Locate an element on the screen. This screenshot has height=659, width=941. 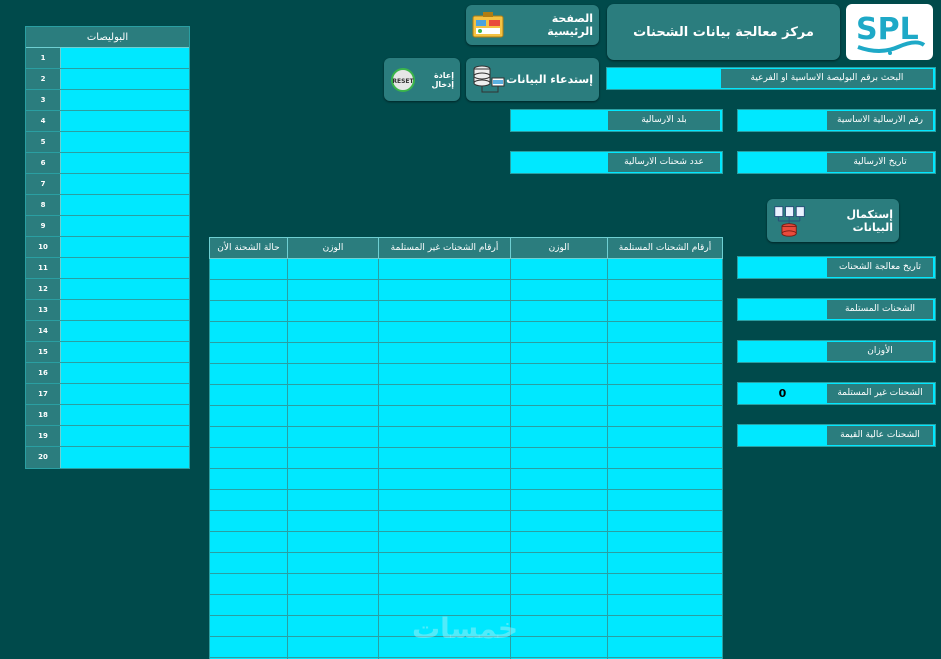
weights-field: الأوزان is located at coordinates (836, 351).